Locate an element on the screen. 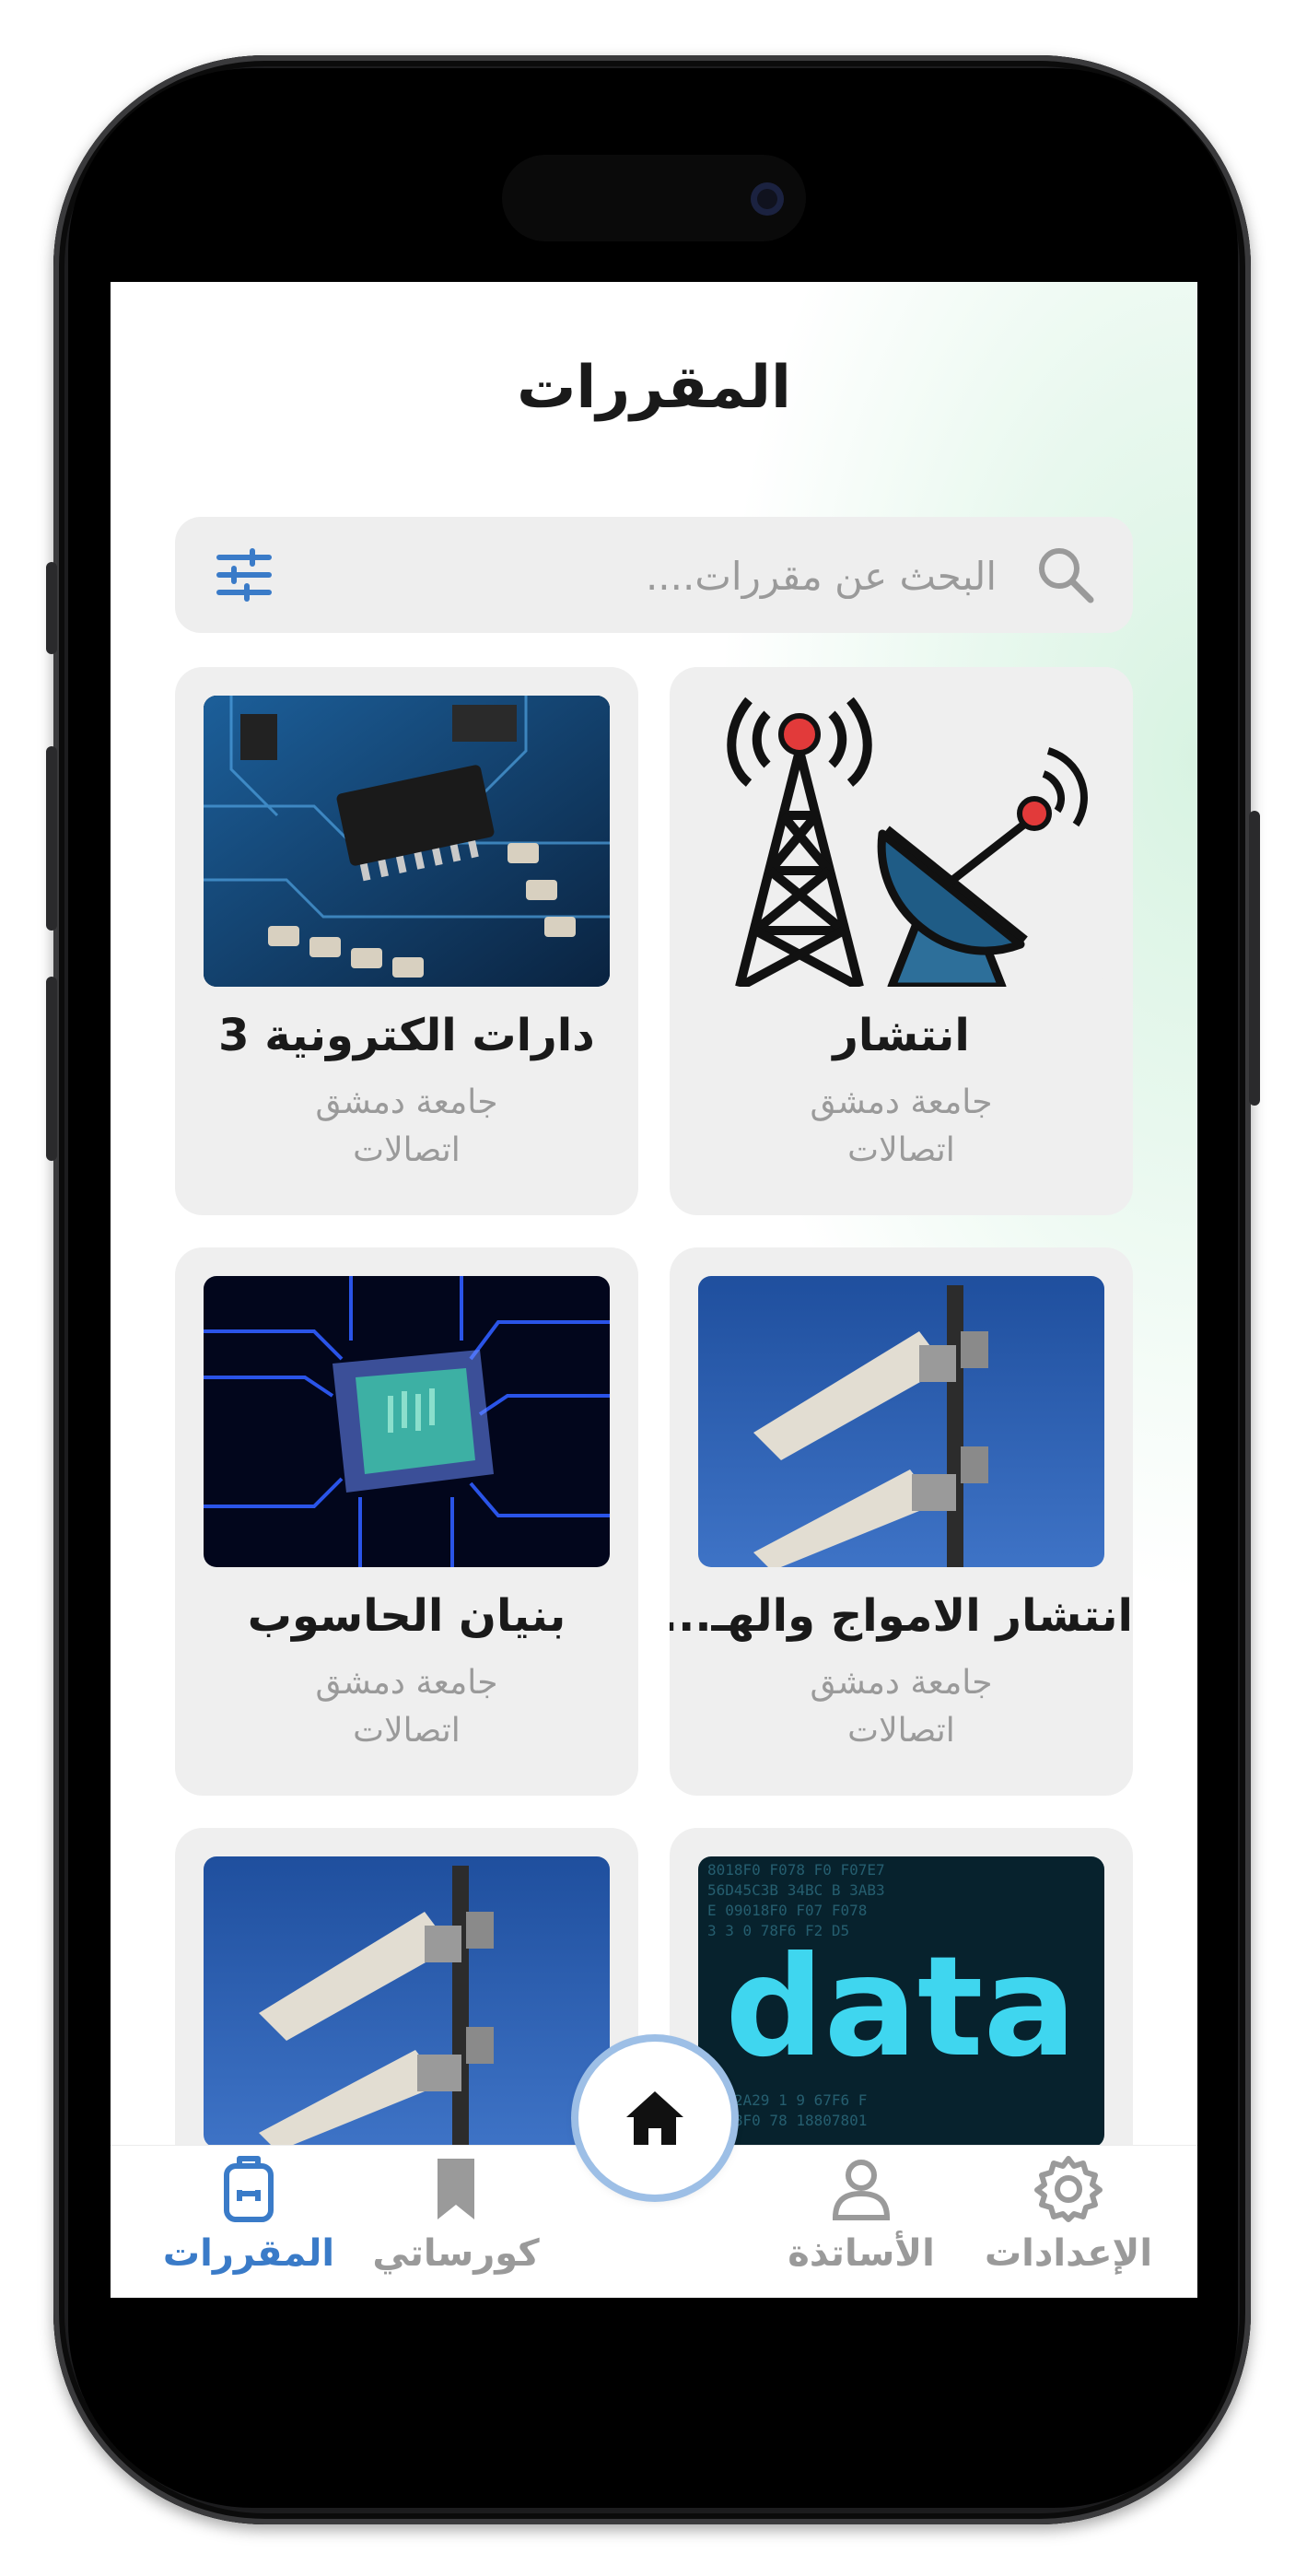 The width and height of the screenshot is (1307, 2576). nav-item-courses: المقررات is located at coordinates (249, 2214).